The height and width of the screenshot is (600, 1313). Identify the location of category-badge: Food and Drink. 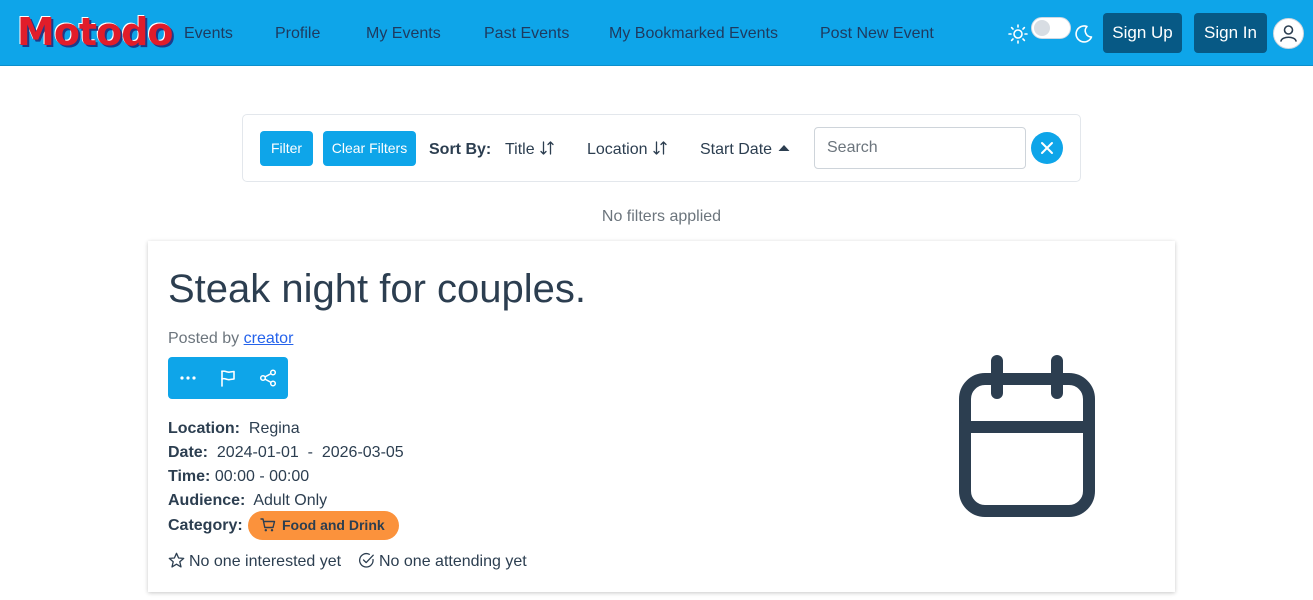
(323, 525).